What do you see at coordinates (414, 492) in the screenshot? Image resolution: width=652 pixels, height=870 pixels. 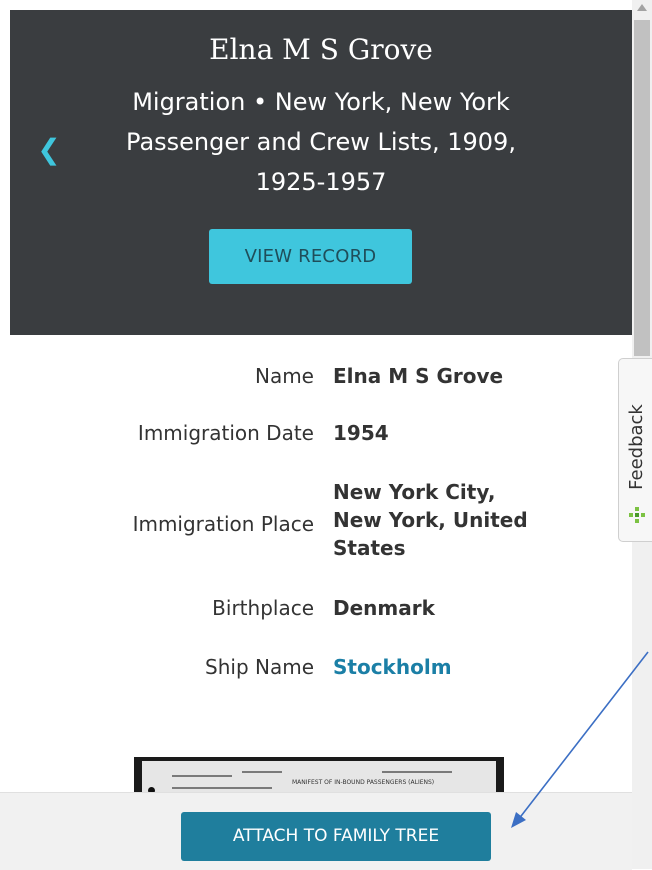 I see `detail-value-line: New York City,` at bounding box center [414, 492].